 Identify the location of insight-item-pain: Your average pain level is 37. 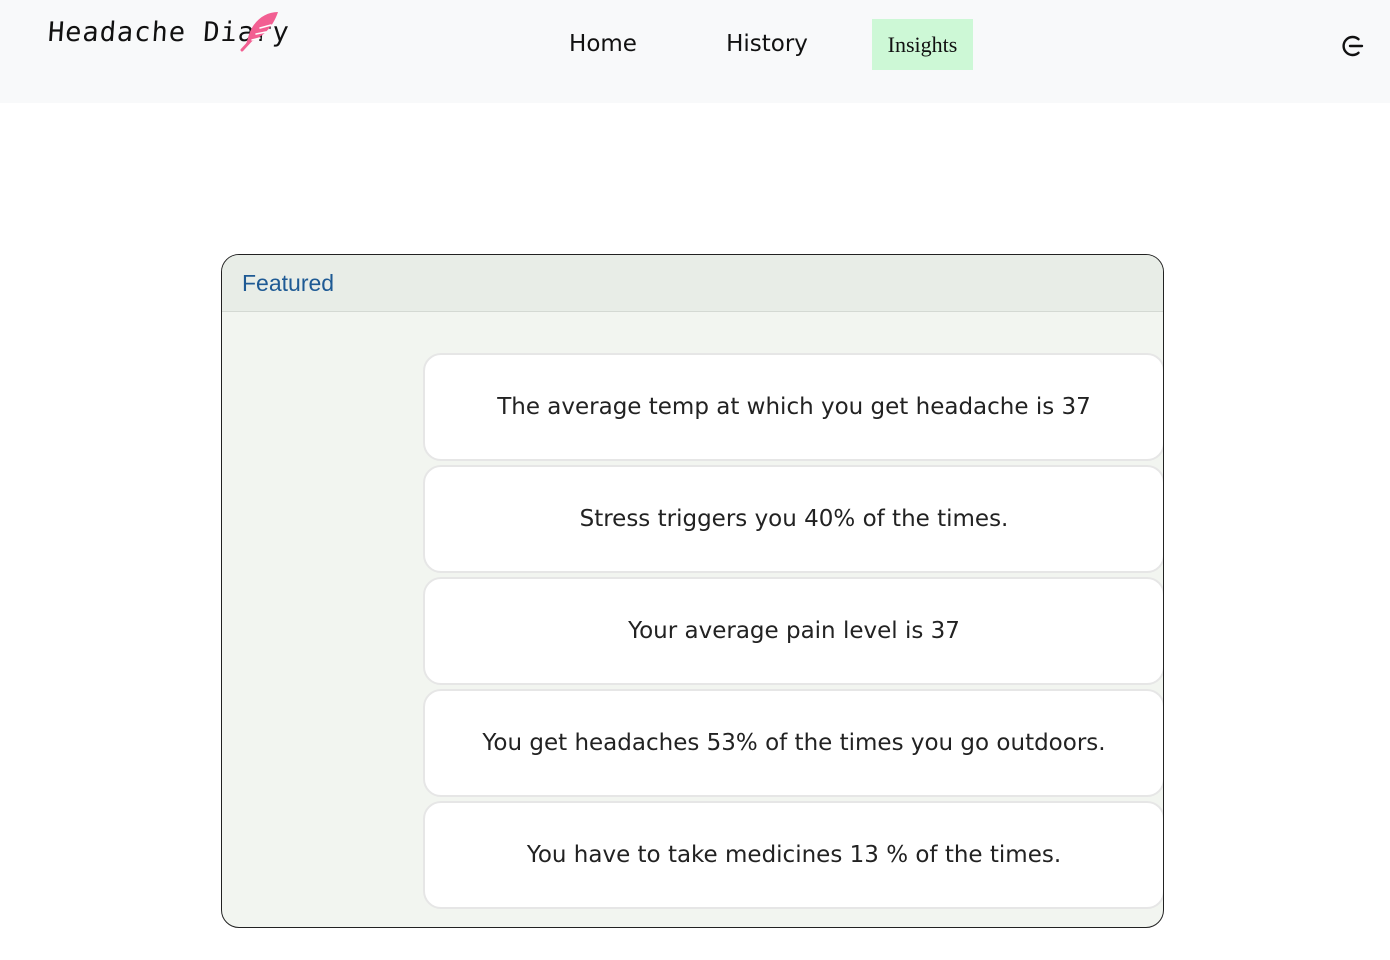
(793, 631).